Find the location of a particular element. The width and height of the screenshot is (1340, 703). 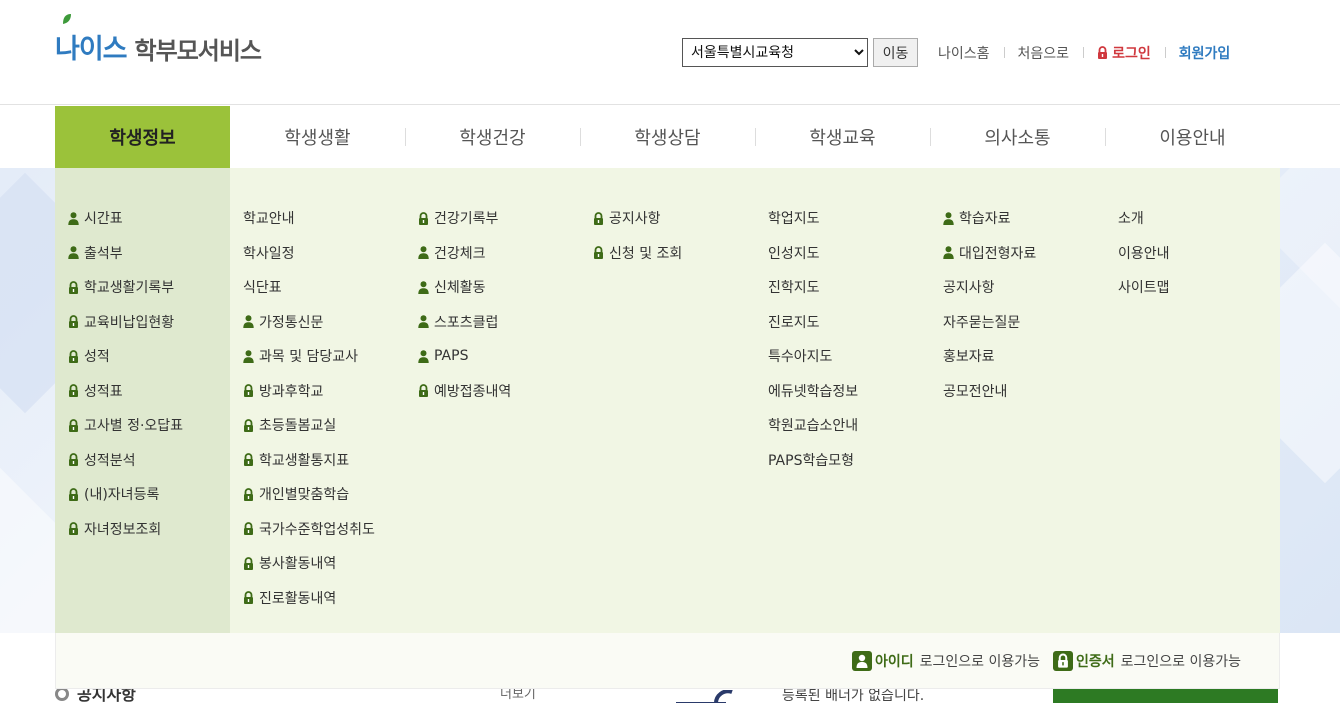

menu-item: 고사별 정·오답표 is located at coordinates (149, 425).